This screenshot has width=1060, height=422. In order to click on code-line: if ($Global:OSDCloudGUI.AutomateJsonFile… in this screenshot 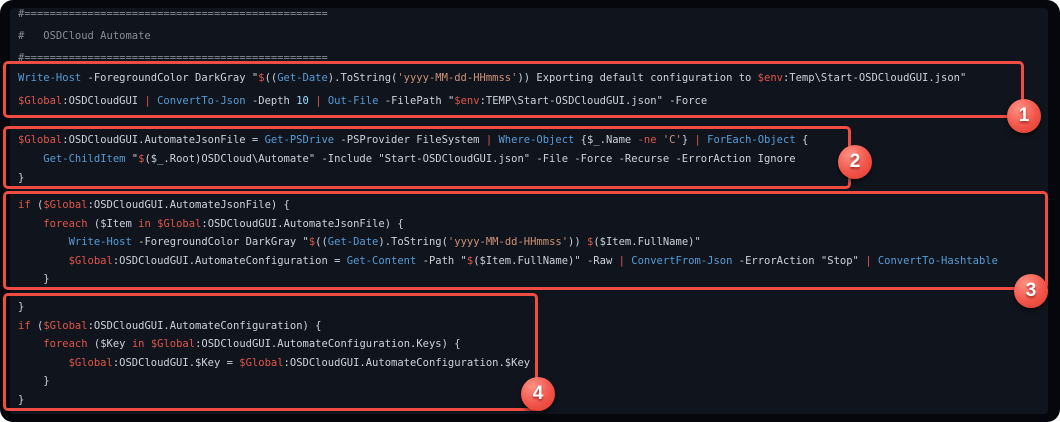, I will do `click(154, 205)`.